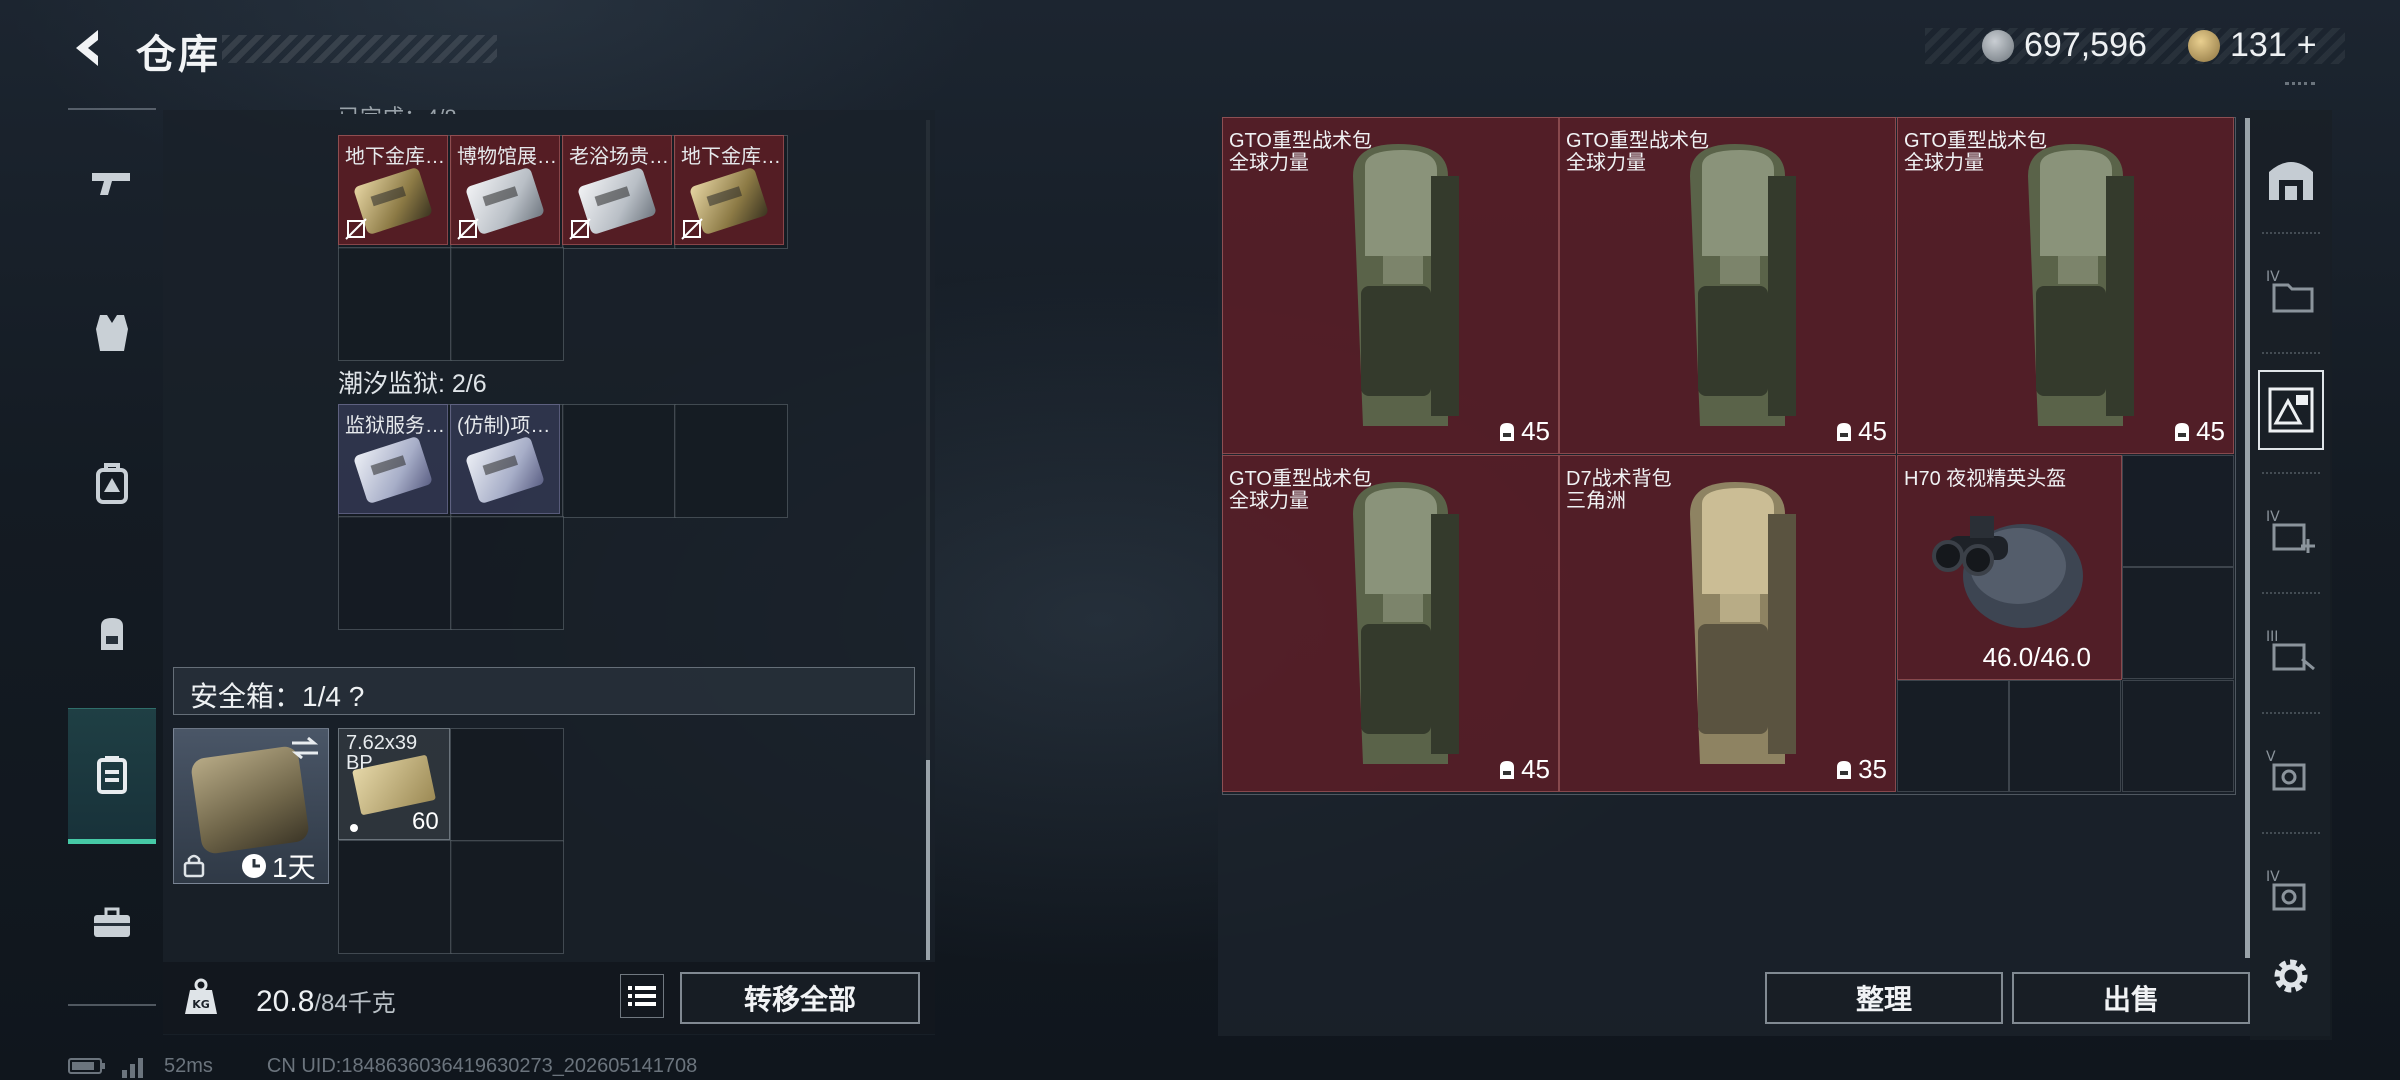 The image size is (2400, 1080). What do you see at coordinates (112, 333) in the screenshot?
I see `nav-armor` at bounding box center [112, 333].